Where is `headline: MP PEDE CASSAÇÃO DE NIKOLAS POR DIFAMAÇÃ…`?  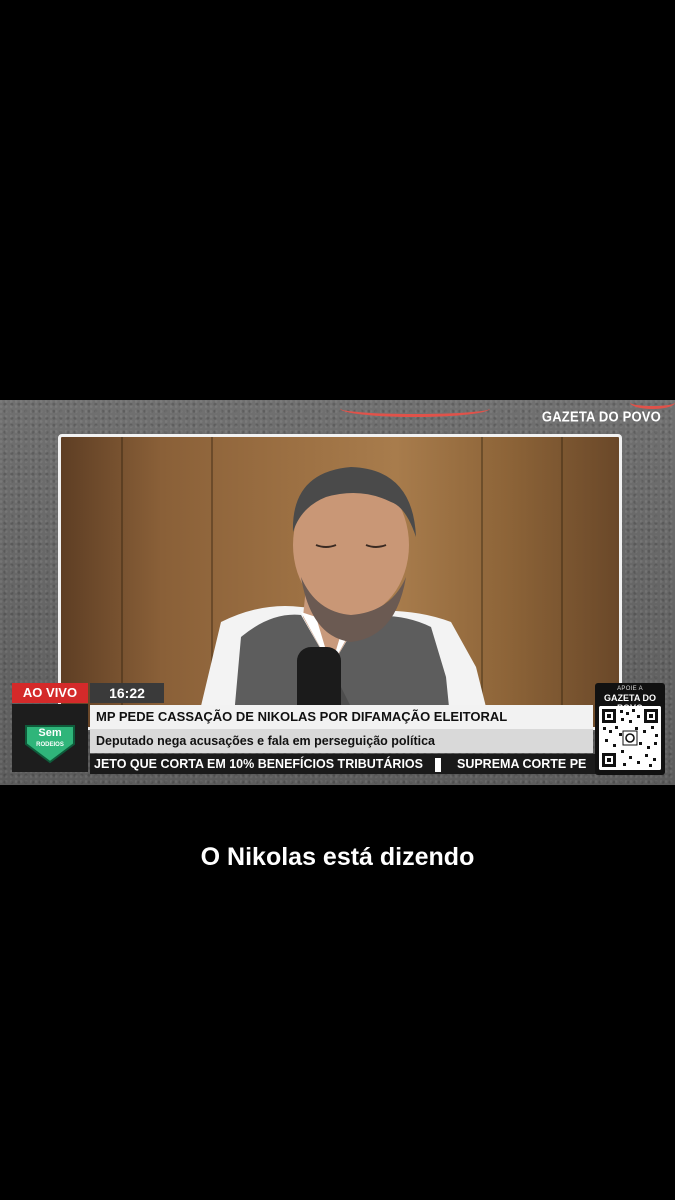 headline: MP PEDE CASSAÇÃO DE NIKOLAS POR DIFAMAÇÃ… is located at coordinates (341, 717).